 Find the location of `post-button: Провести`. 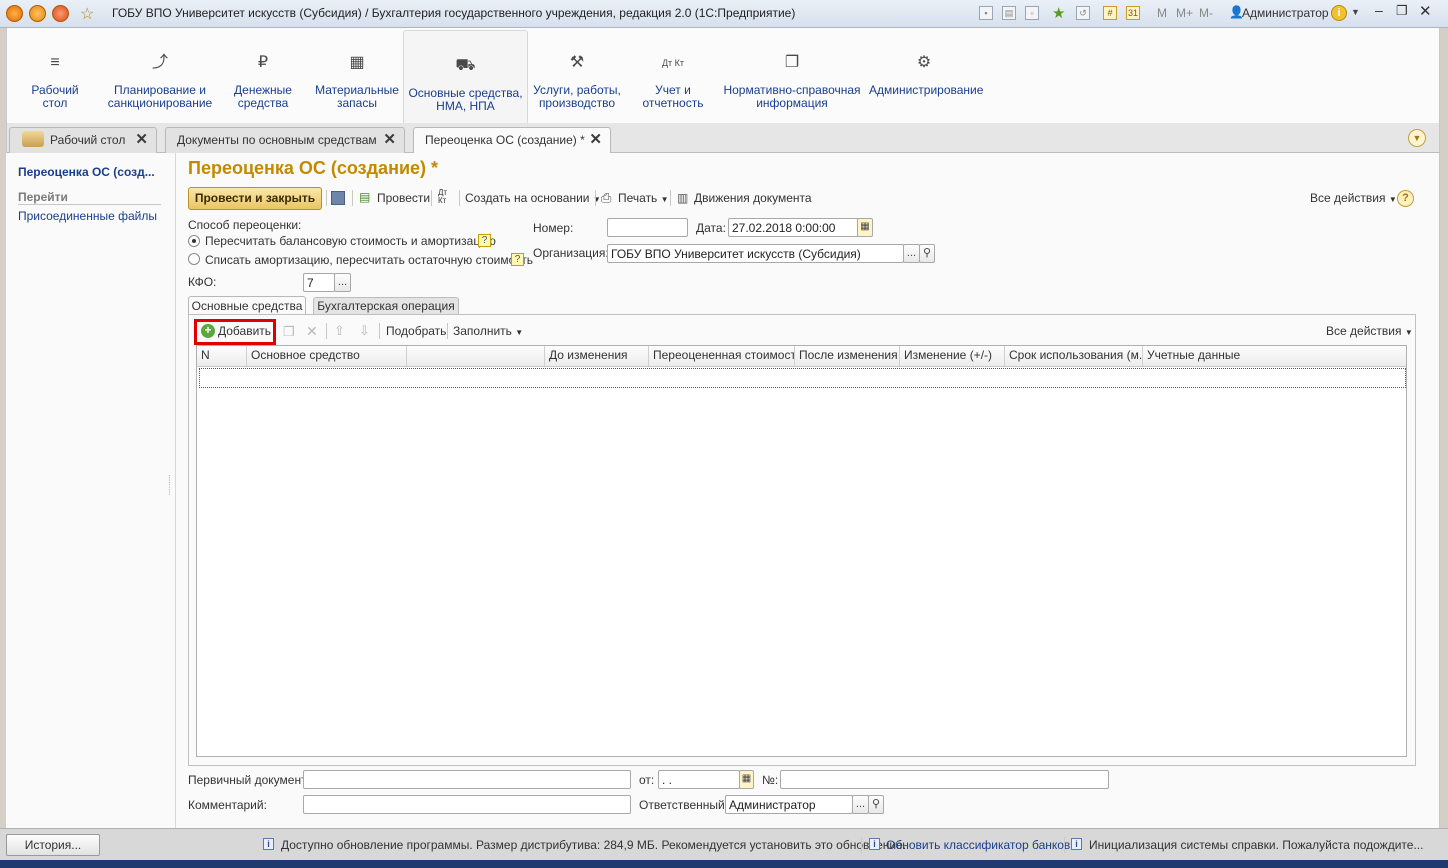

post-button: Провести is located at coordinates (403, 198).